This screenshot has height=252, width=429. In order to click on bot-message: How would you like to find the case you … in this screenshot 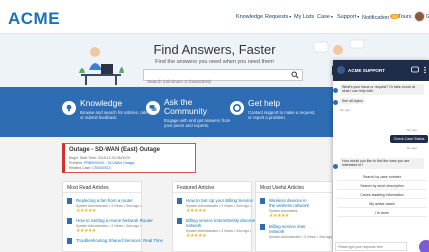, I will do `click(382, 163)`.